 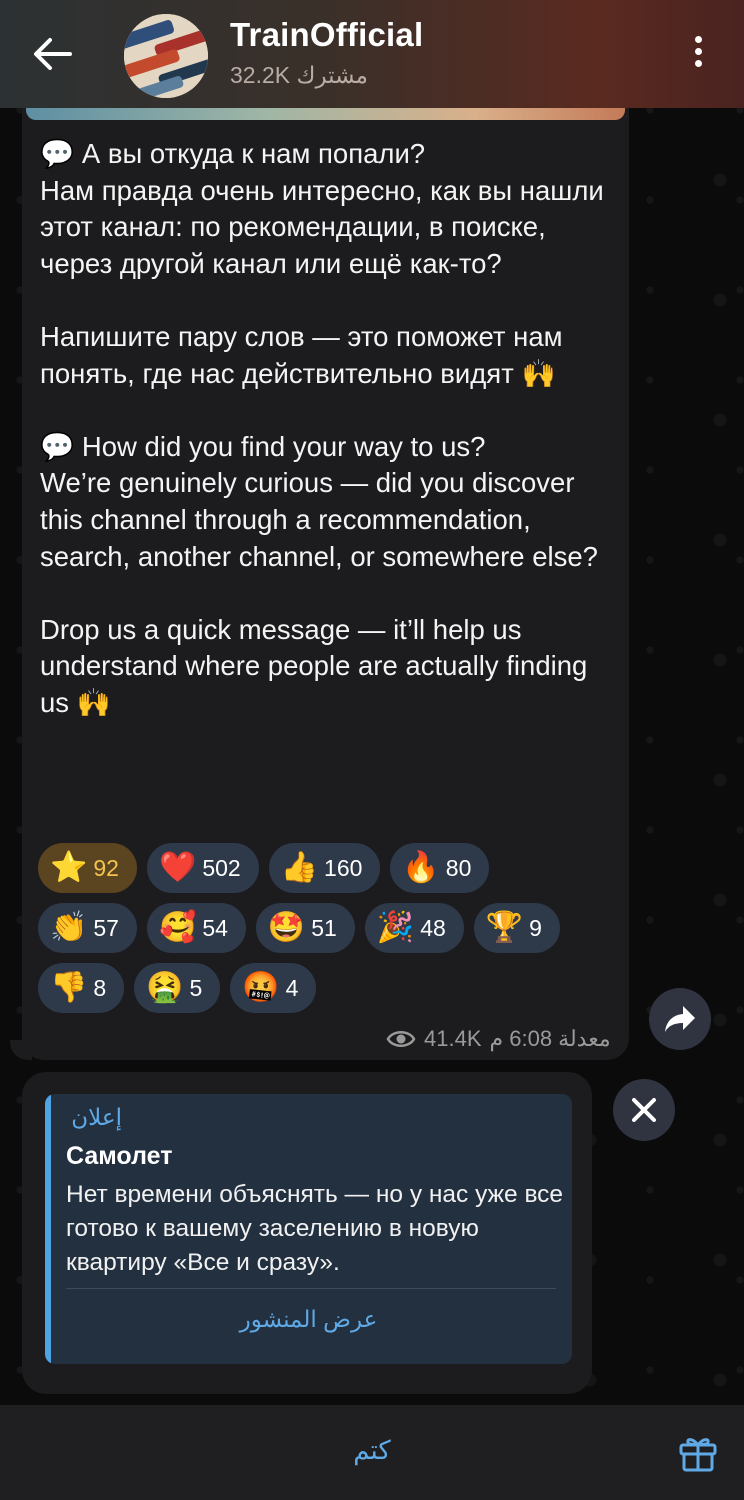 I want to click on reaction-star: ⭐ 92, so click(x=87, y=868).